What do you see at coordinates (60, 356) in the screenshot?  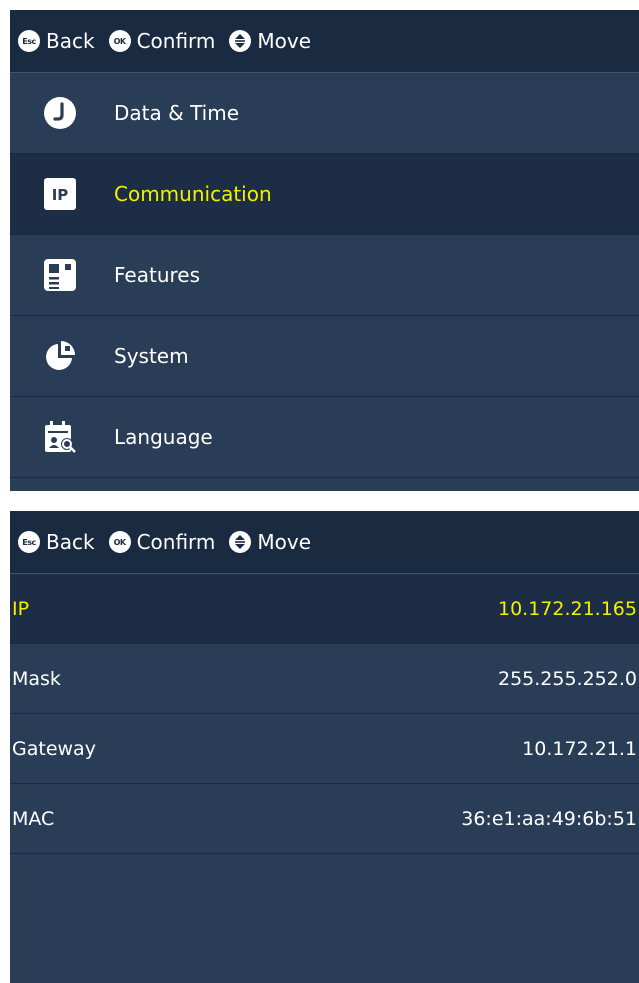 I see `pie-chart-icon` at bounding box center [60, 356].